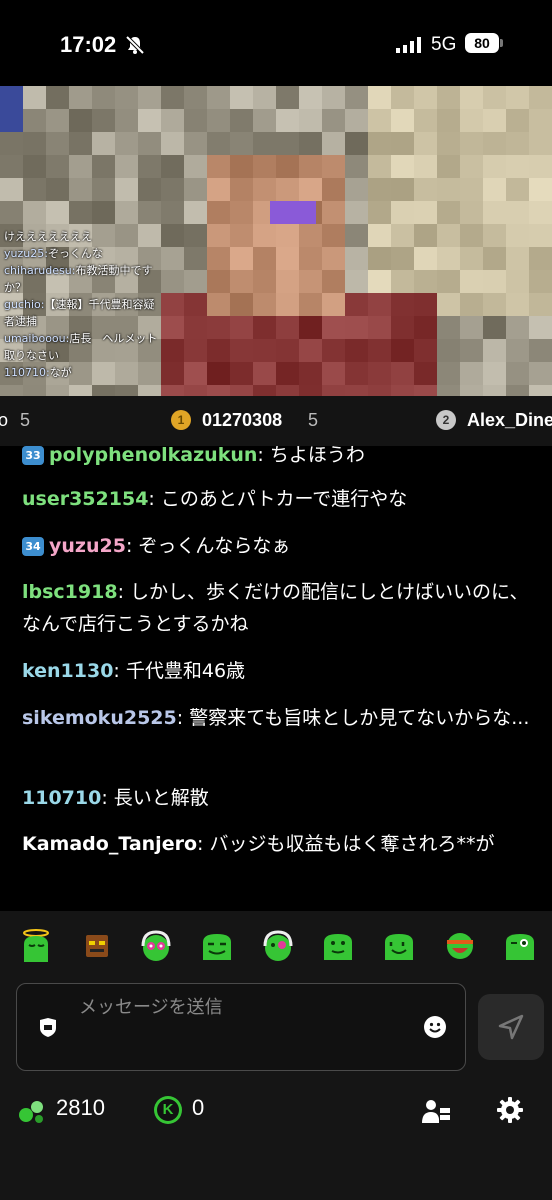  I want to click on chat-username: ken1130, so click(67, 671).